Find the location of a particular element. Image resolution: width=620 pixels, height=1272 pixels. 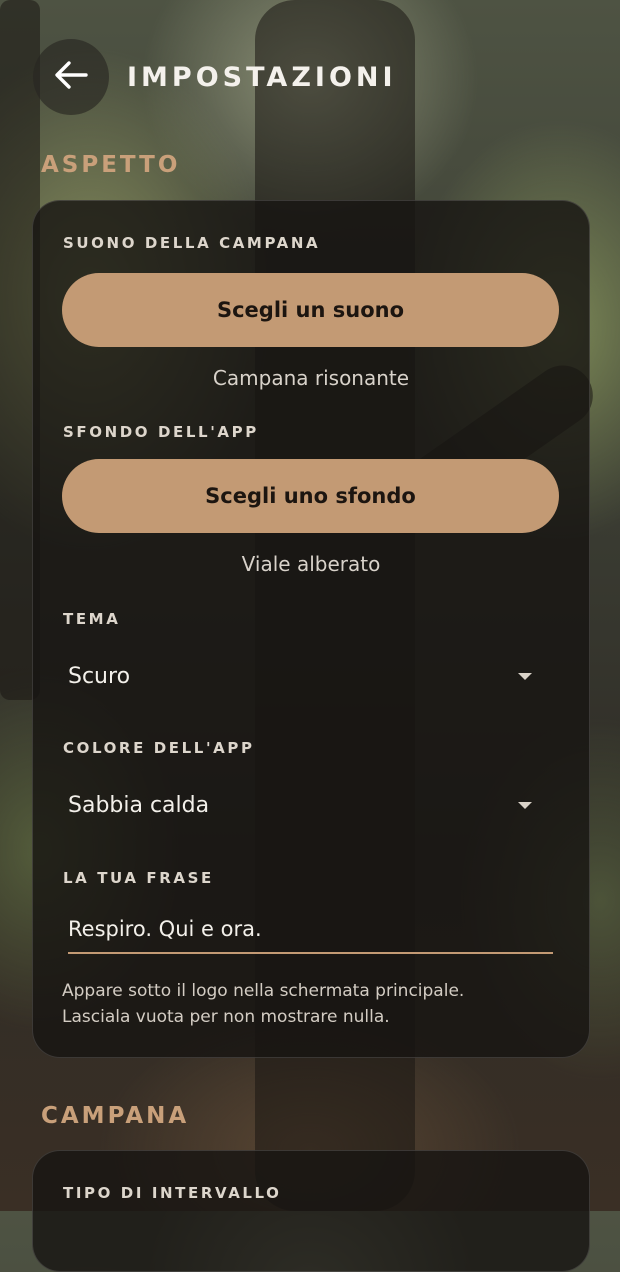

theme-select: Scuro is located at coordinates (300, 676).